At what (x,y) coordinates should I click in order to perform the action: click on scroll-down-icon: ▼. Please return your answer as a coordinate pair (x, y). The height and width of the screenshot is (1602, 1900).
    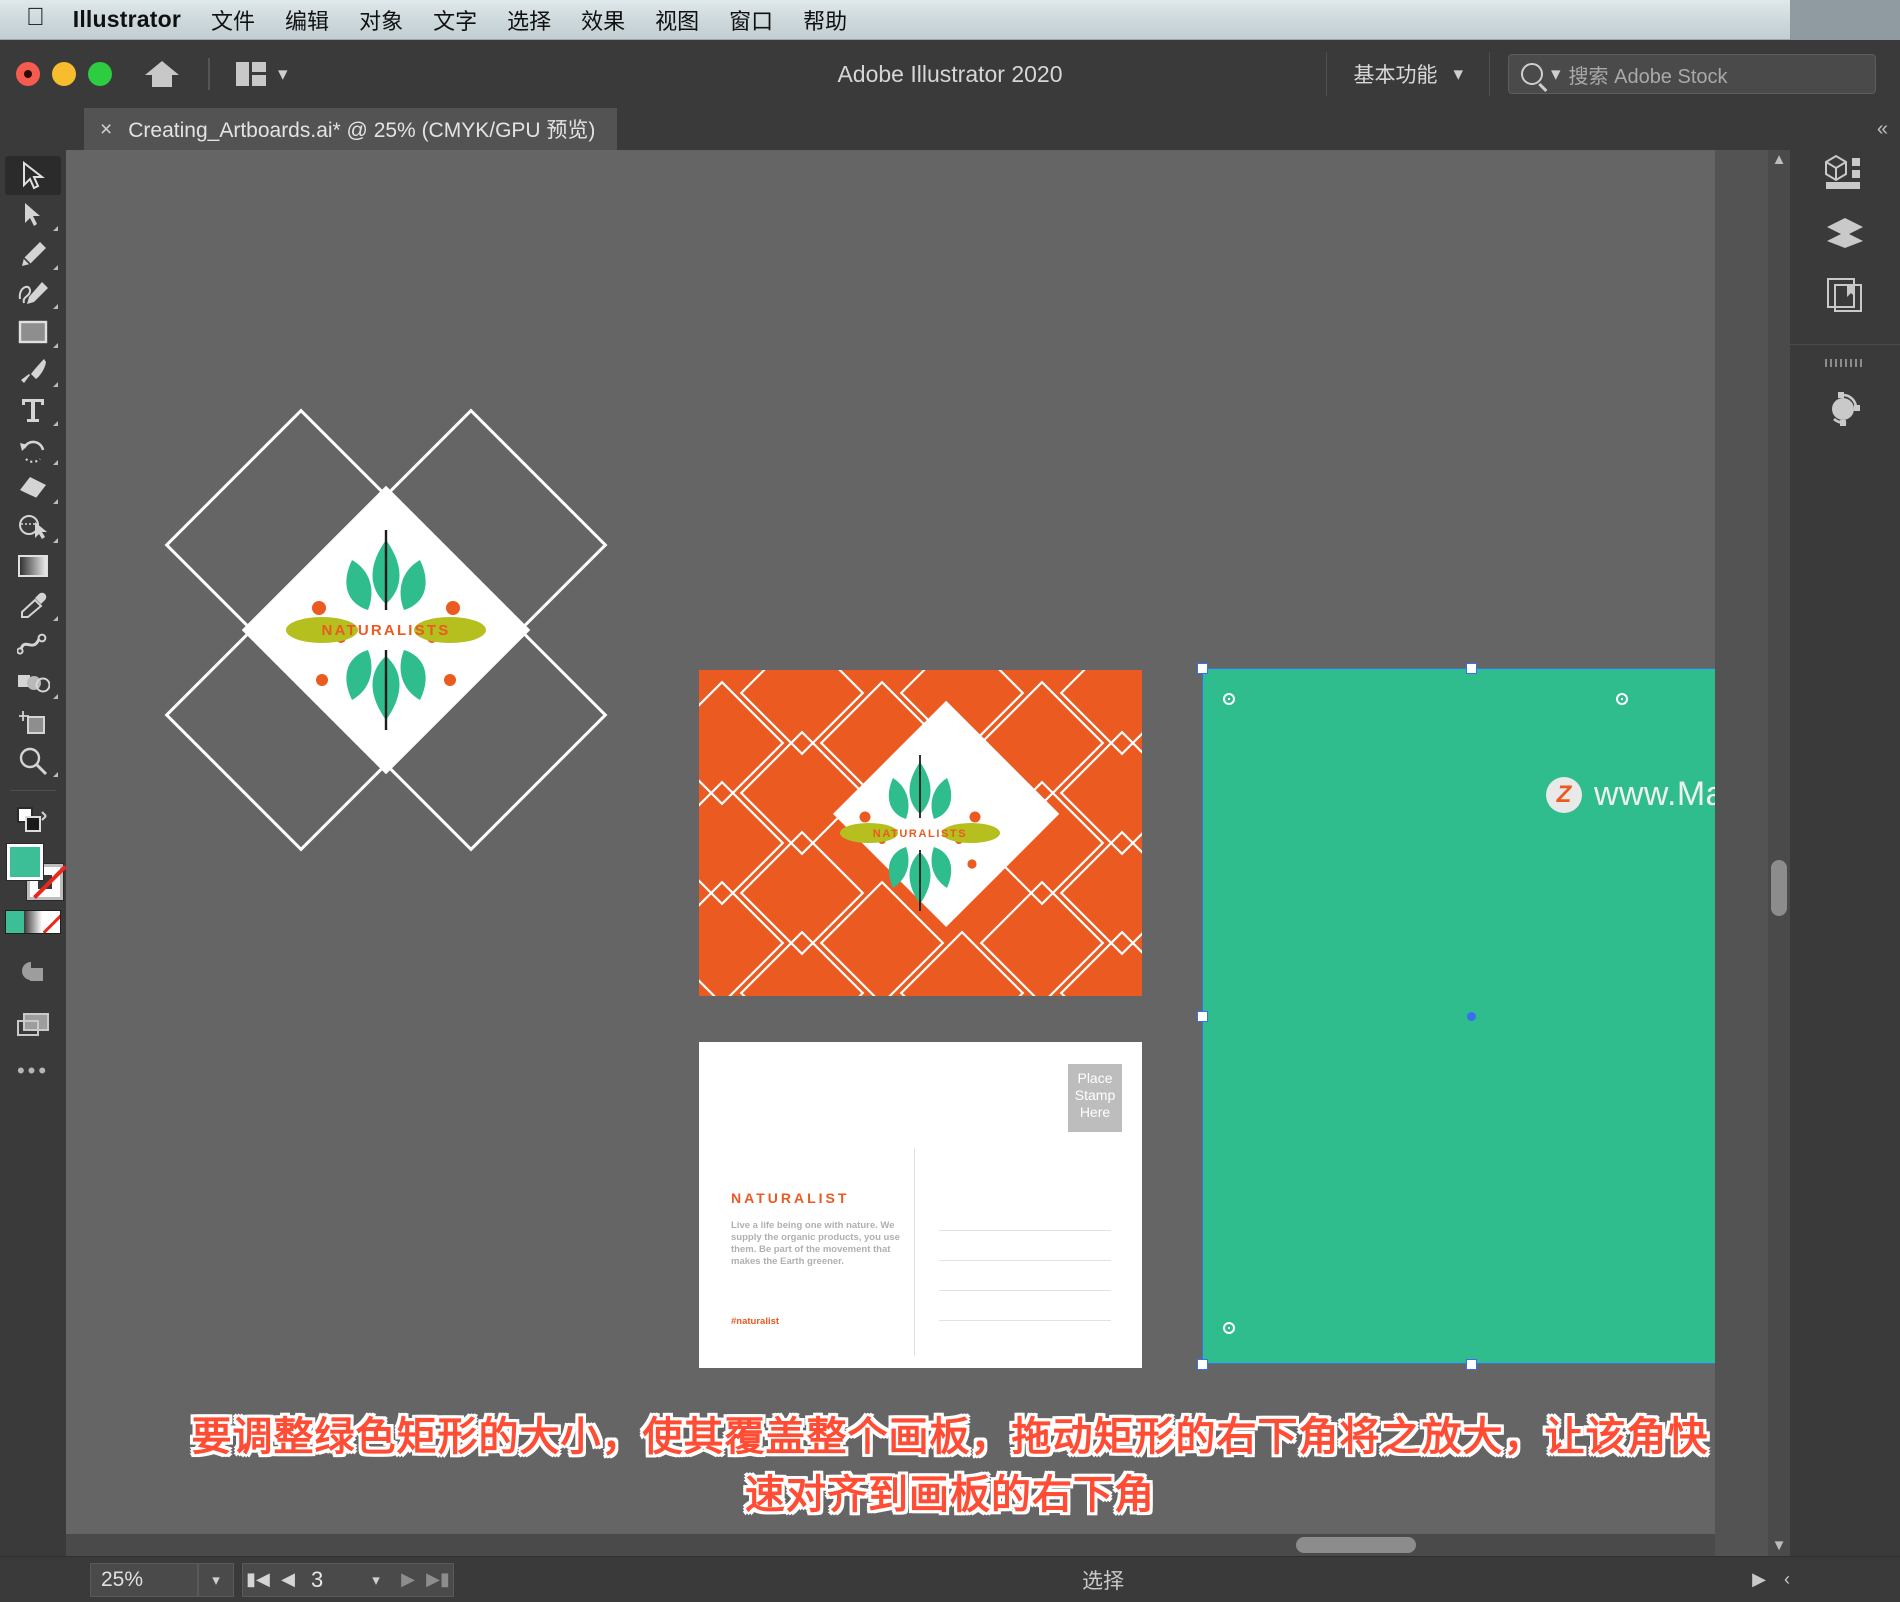
    Looking at the image, I should click on (1779, 1546).